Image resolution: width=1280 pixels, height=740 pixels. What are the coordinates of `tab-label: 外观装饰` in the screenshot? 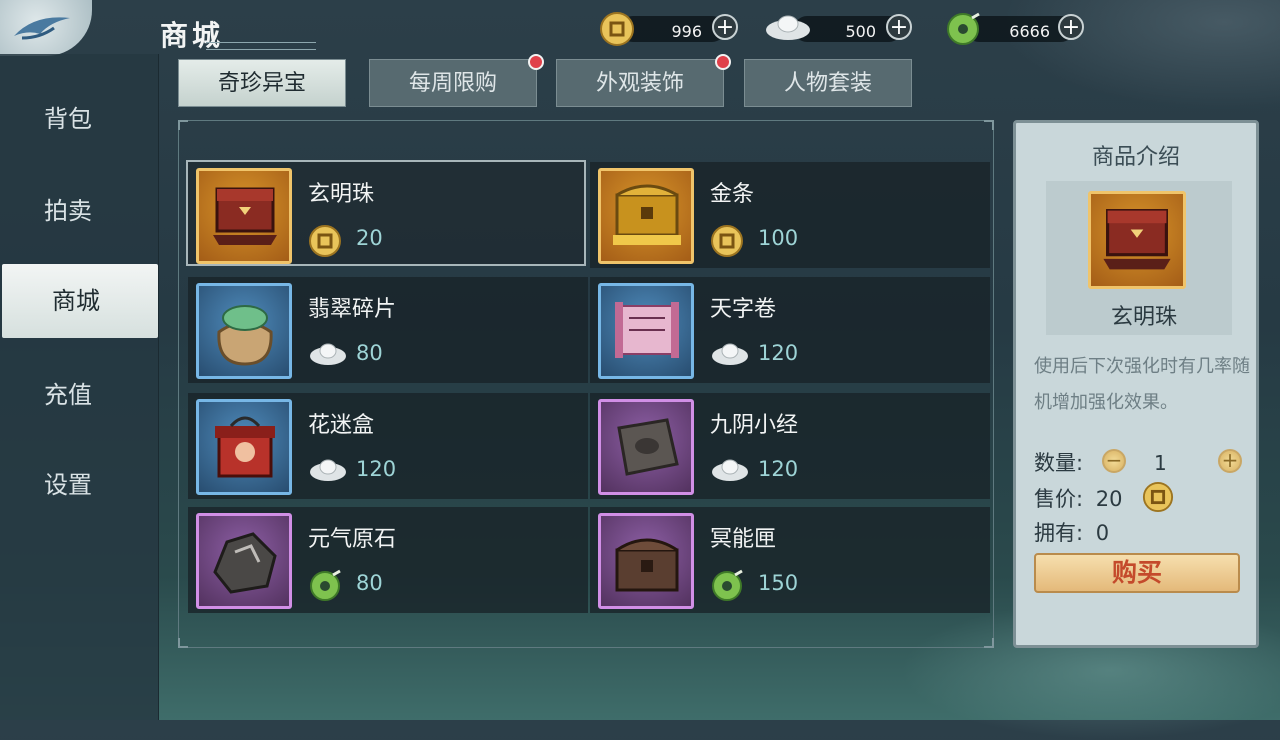 It's located at (639, 83).